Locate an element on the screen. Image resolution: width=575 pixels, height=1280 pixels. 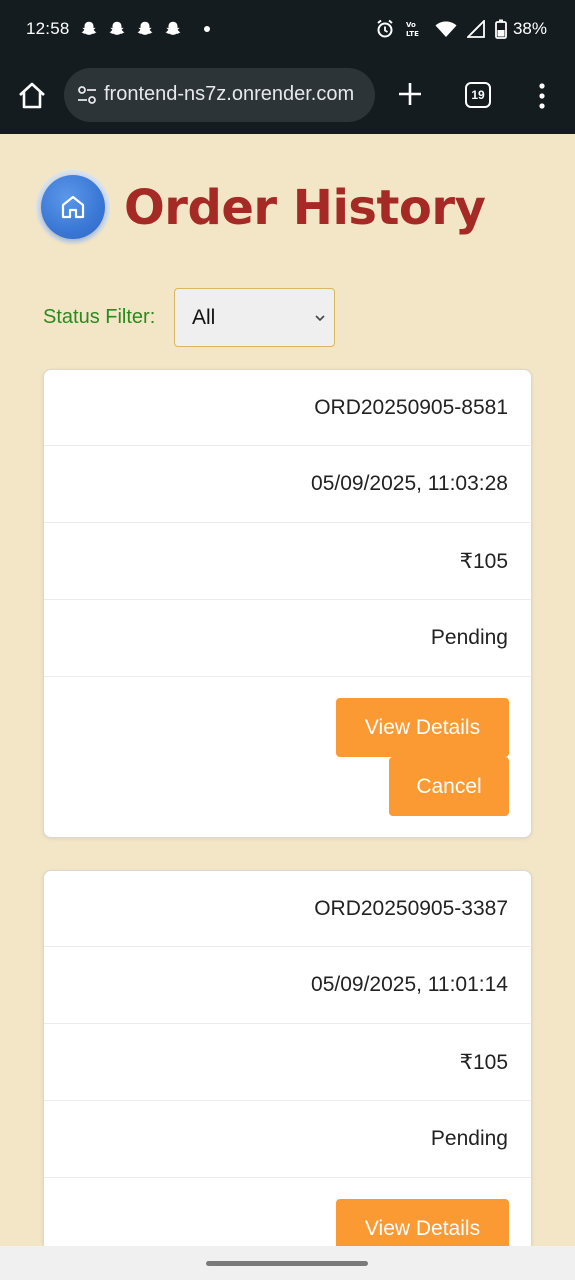
tab-count: 19 is located at coordinates (478, 95).